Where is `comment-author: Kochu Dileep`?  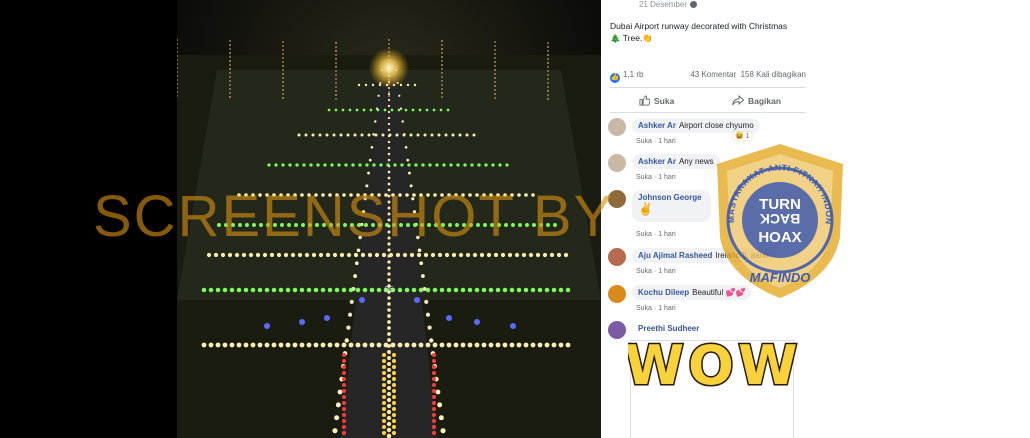
comment-author: Kochu Dileep is located at coordinates (663, 292).